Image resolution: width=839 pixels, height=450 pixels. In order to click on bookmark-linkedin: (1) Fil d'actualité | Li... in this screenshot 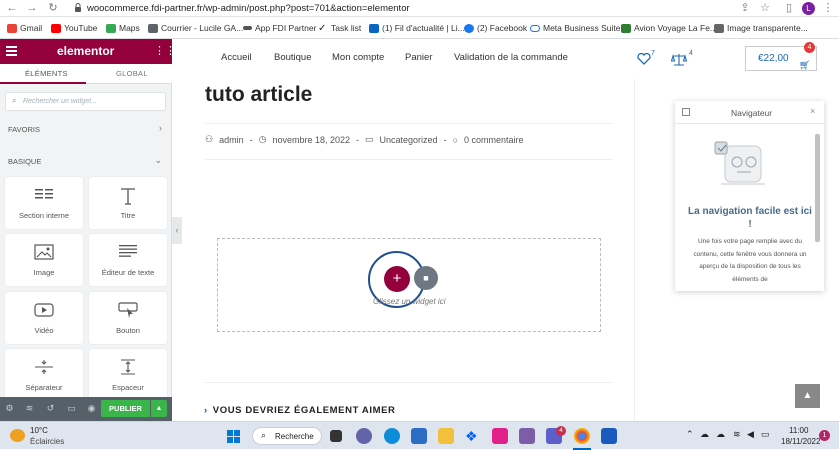, I will do `click(417, 28)`.